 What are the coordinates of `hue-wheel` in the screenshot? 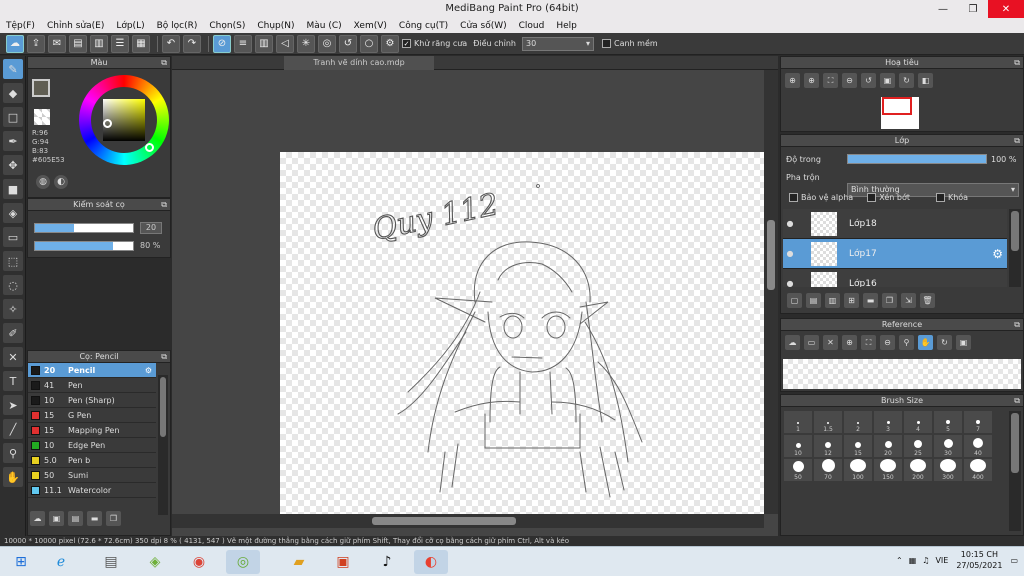 It's located at (124, 120).